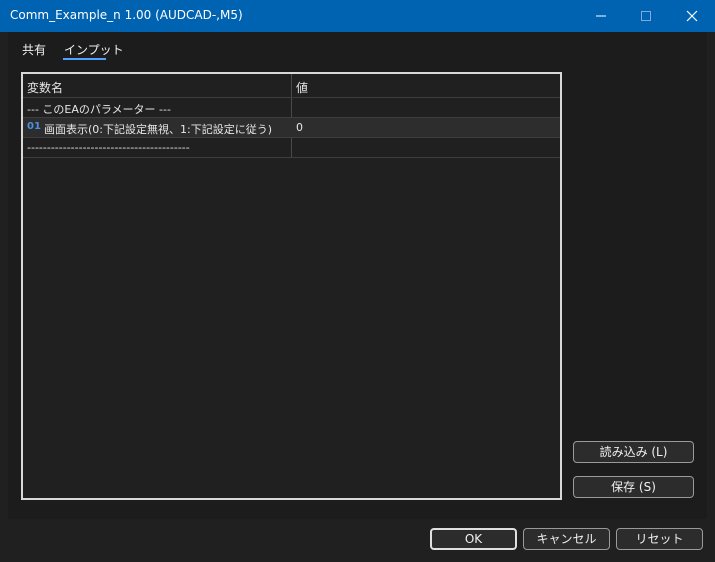 This screenshot has height=562, width=715. I want to click on cancel-button: キャンセル, so click(566, 539).